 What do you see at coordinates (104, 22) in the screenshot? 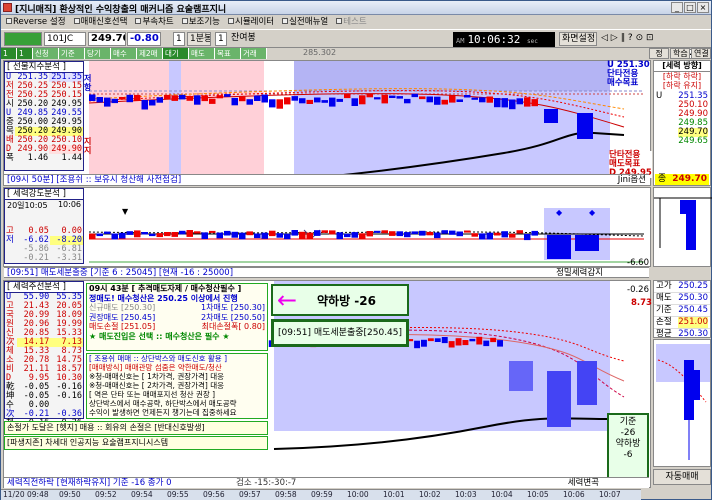
I see `menu-label: 매매신호선택` at bounding box center [104, 22].